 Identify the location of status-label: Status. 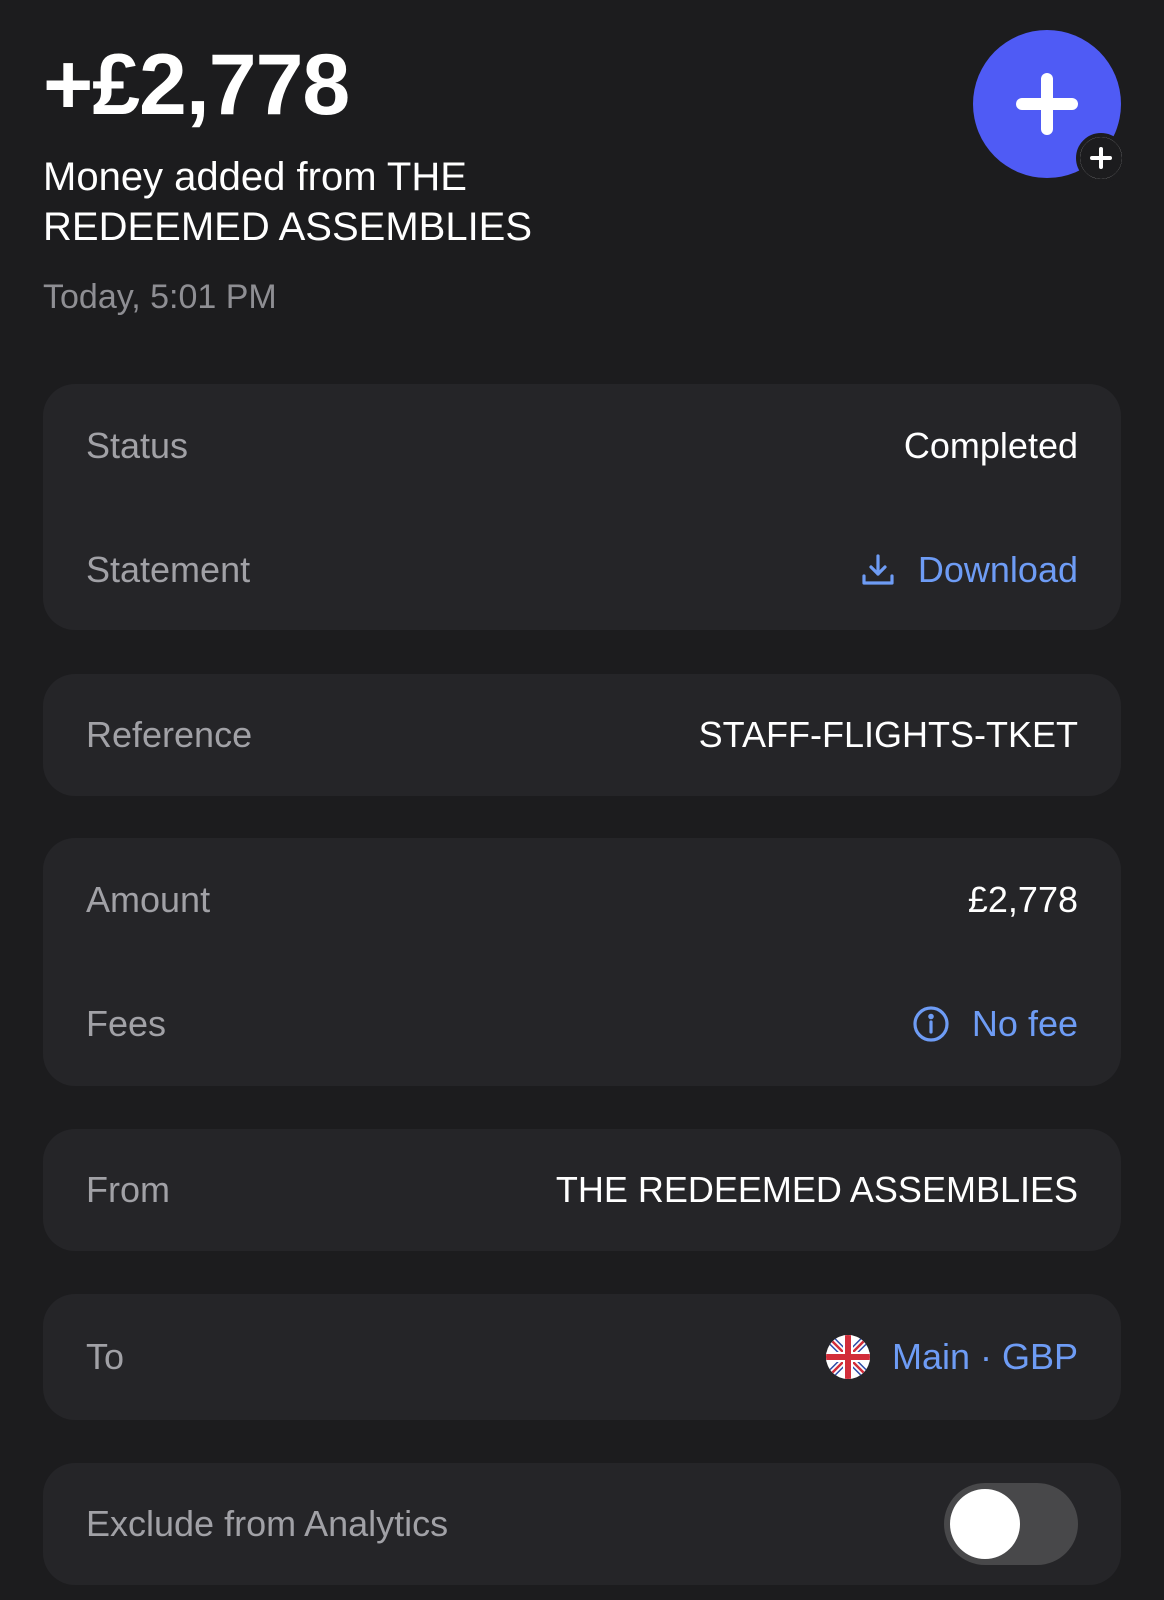
(137, 445).